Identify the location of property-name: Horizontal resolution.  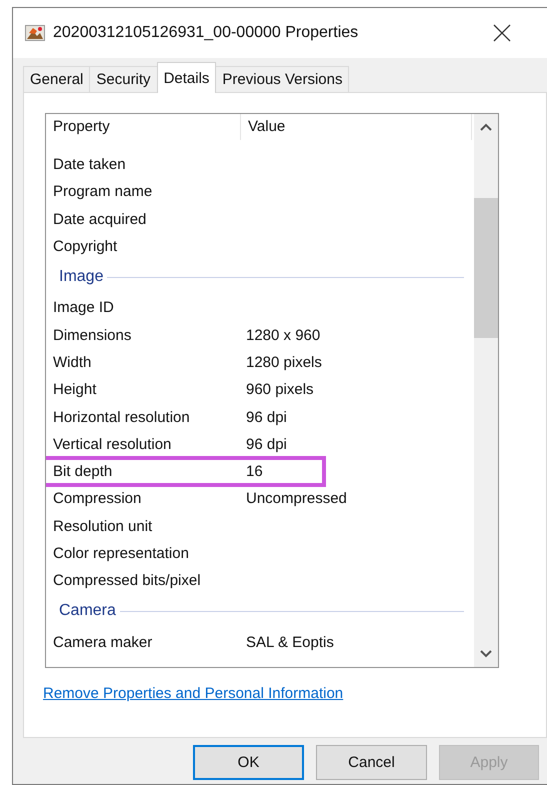
(121, 417).